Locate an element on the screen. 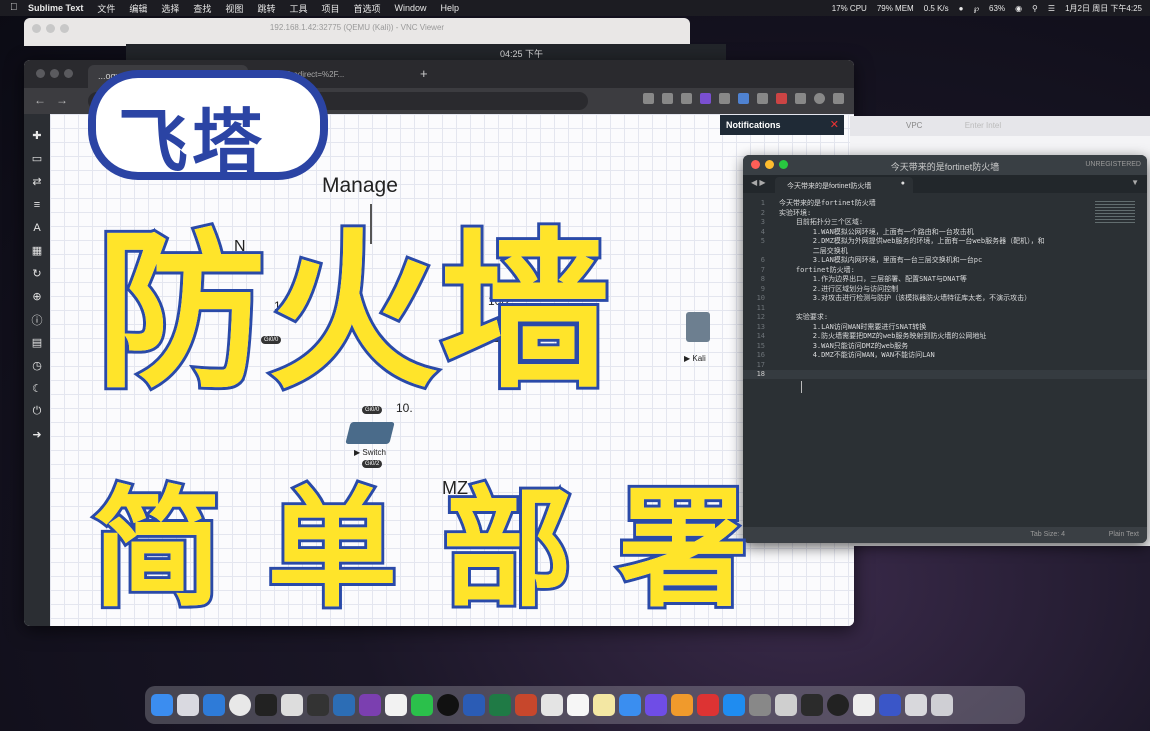  folder-icon is located at coordinates (916, 705).